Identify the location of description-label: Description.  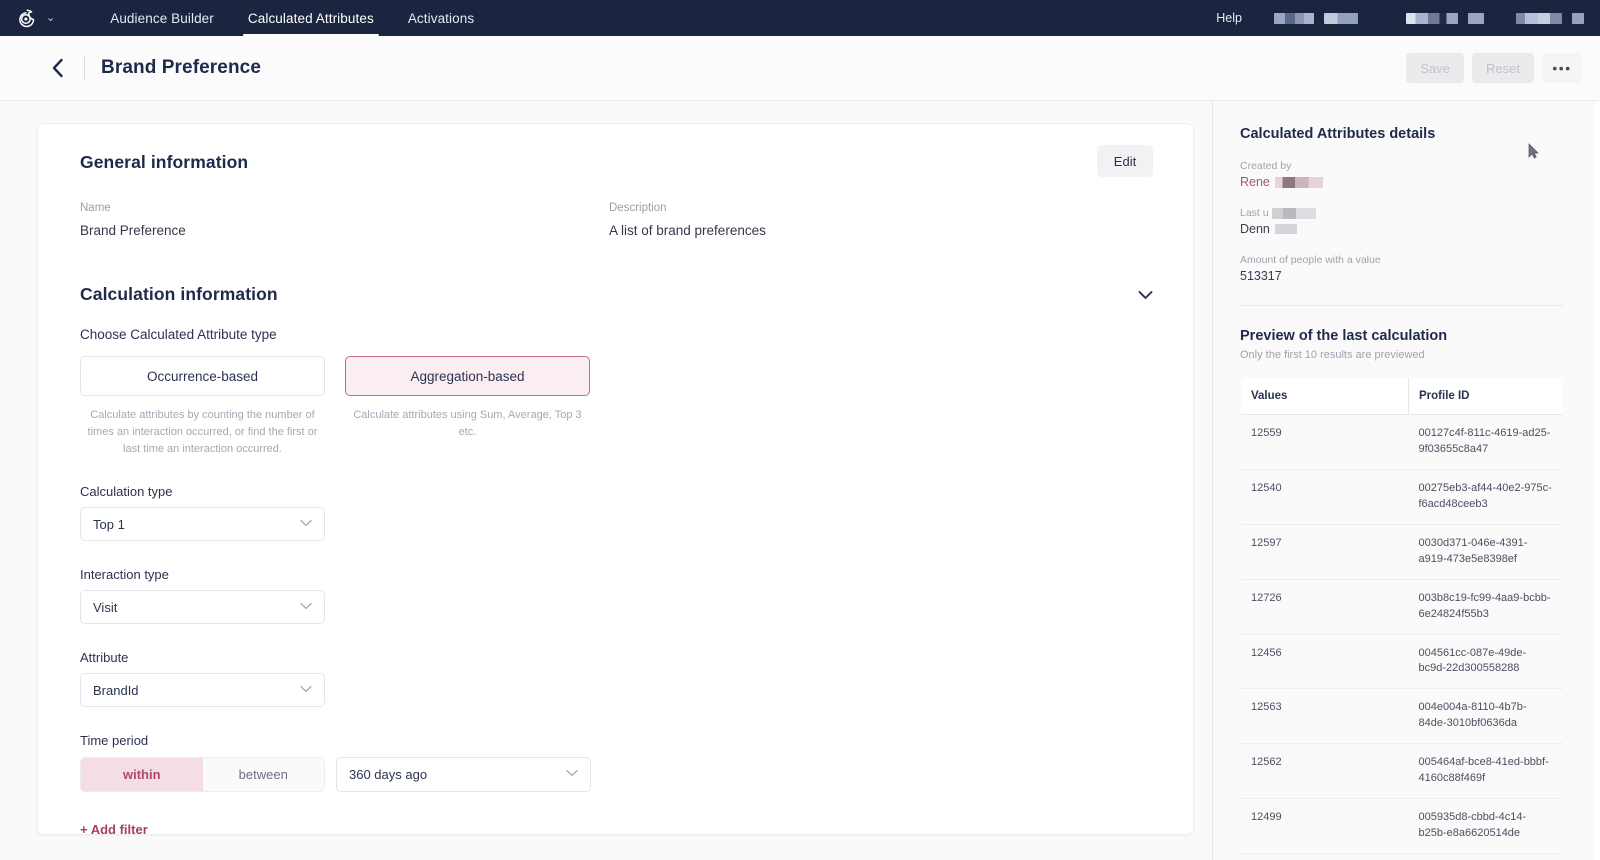
(638, 208).